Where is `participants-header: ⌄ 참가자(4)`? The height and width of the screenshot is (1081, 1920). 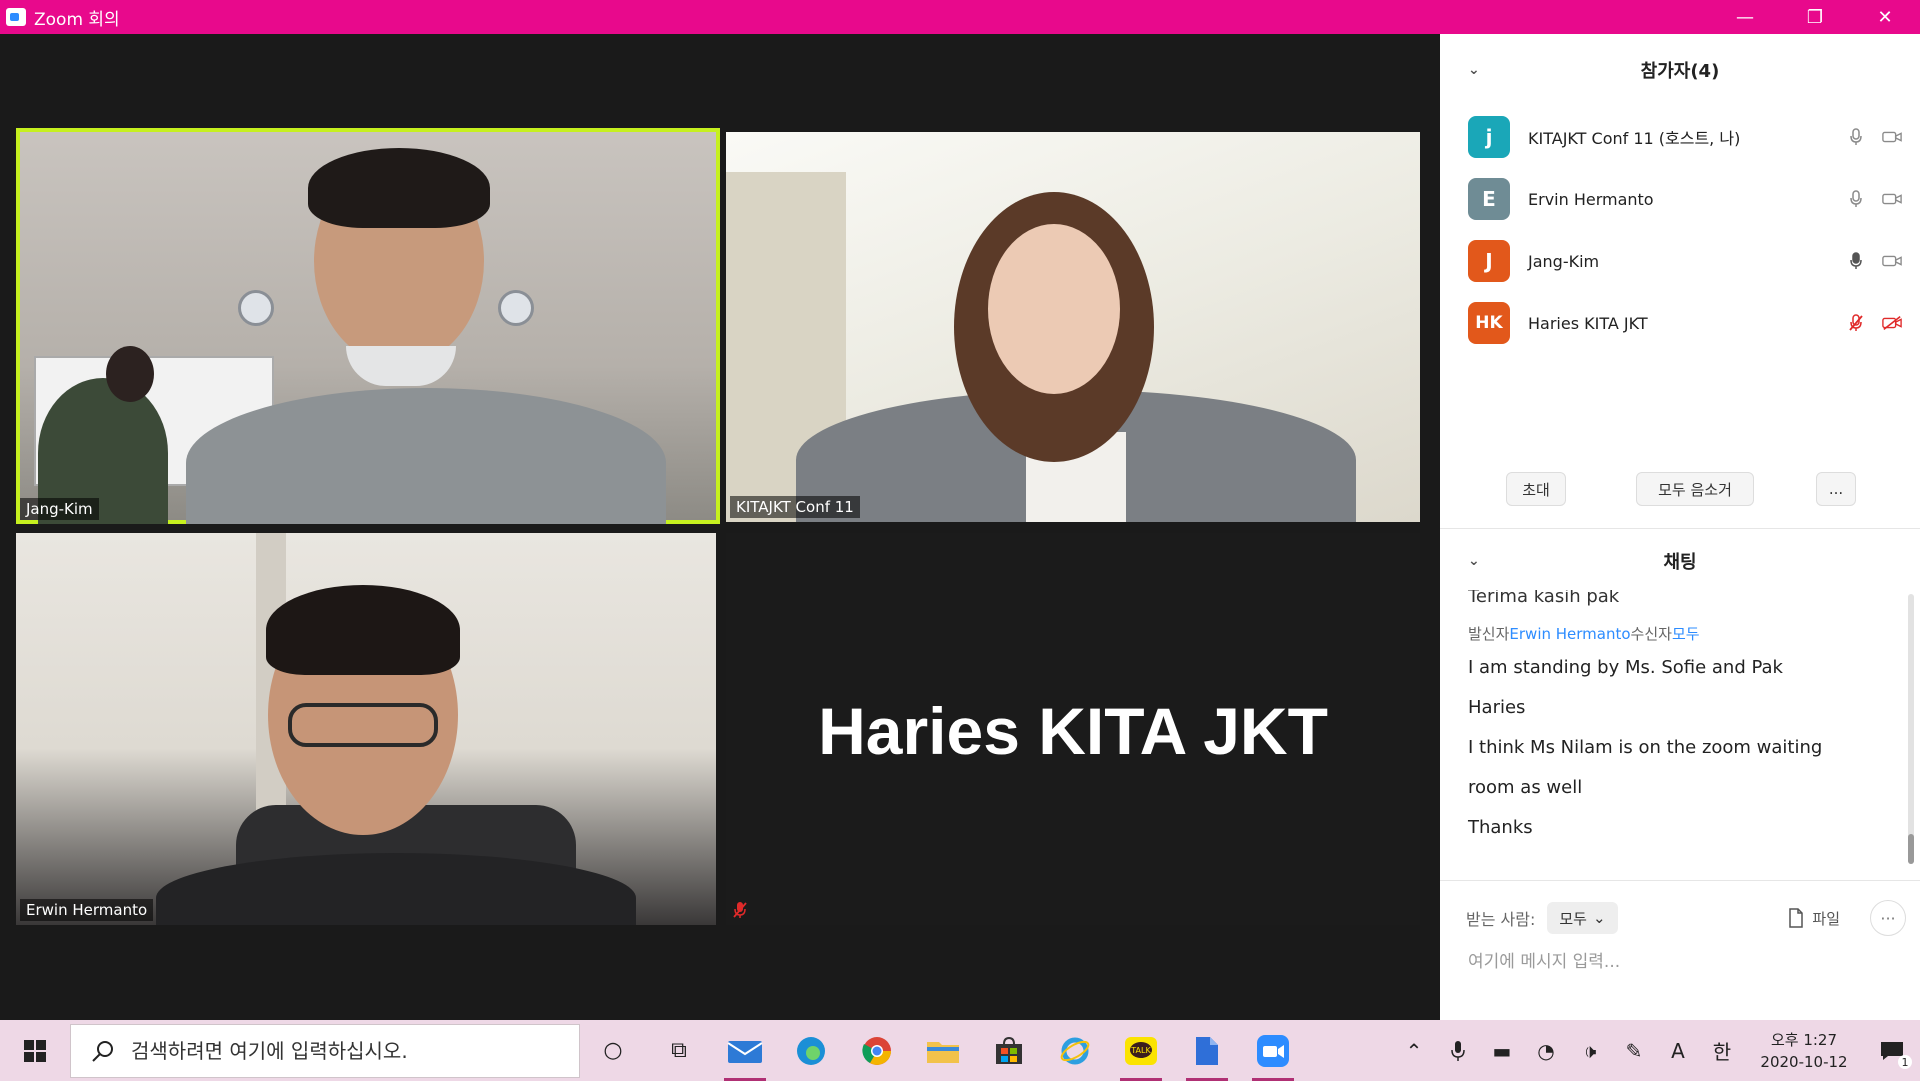
participants-header: ⌄ 참가자(4) is located at coordinates (1680, 70).